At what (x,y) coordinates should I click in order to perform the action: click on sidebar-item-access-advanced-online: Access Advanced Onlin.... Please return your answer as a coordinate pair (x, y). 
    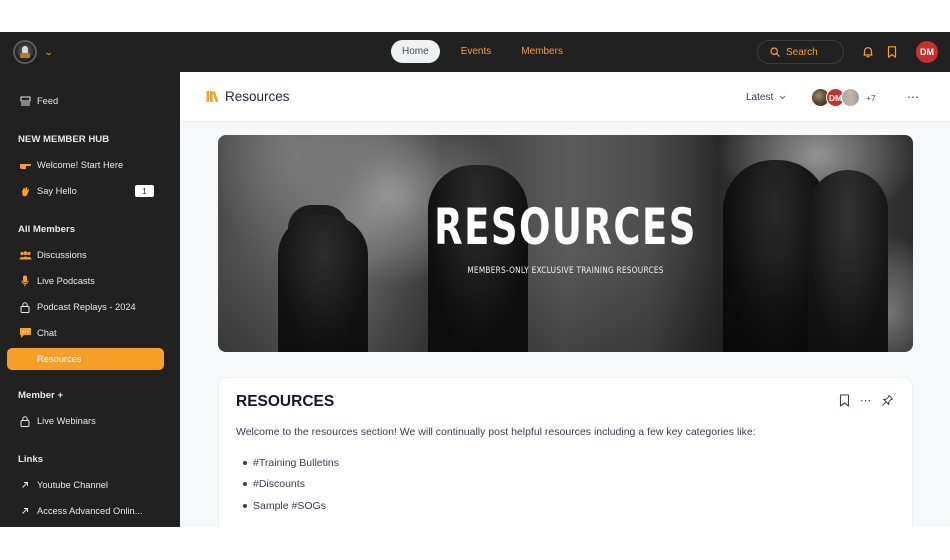
    Looking at the image, I should click on (85, 511).